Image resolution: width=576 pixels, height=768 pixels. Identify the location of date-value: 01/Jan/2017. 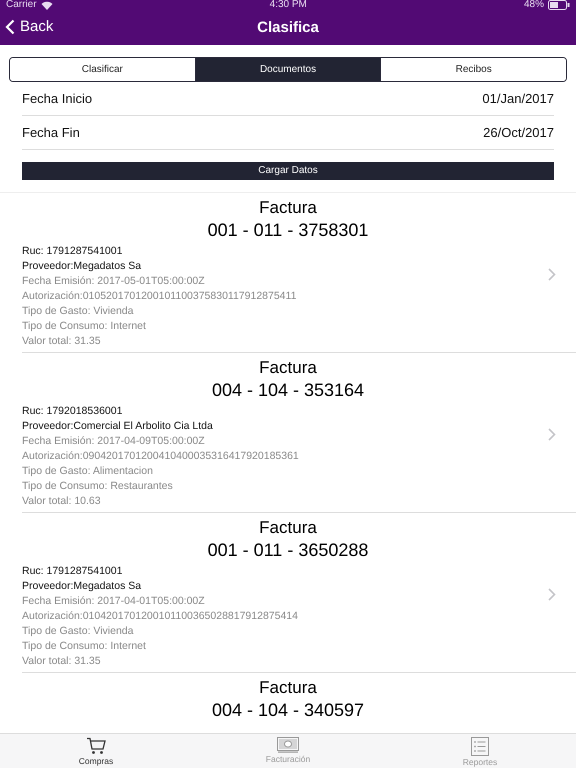
(518, 98).